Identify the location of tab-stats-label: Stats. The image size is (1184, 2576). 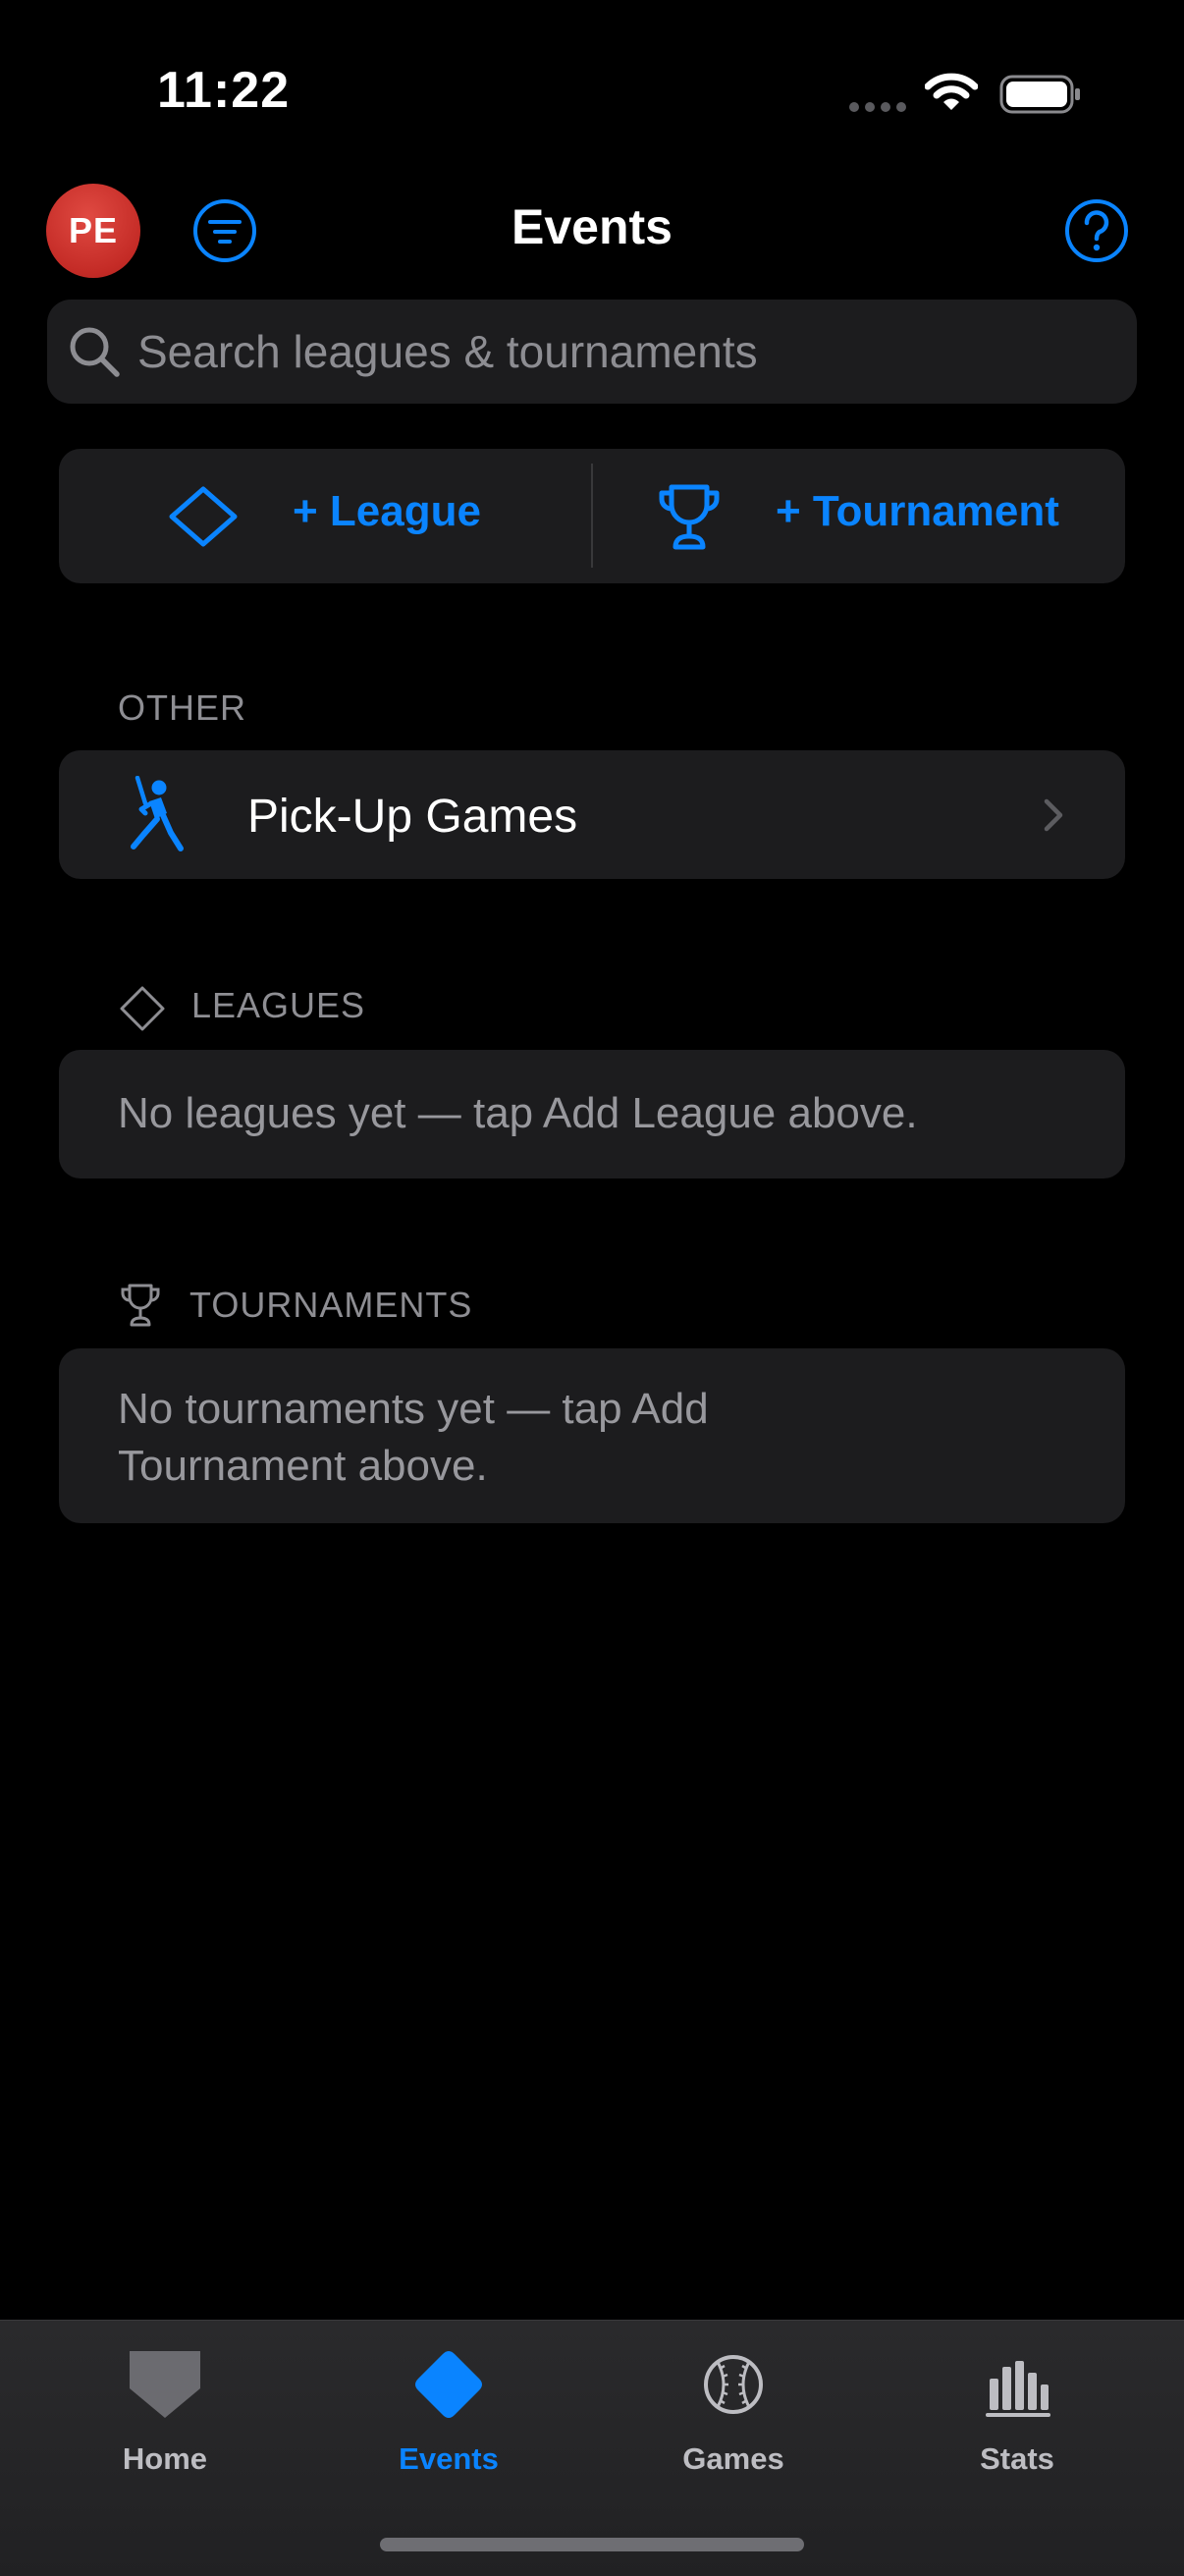
(1017, 2458).